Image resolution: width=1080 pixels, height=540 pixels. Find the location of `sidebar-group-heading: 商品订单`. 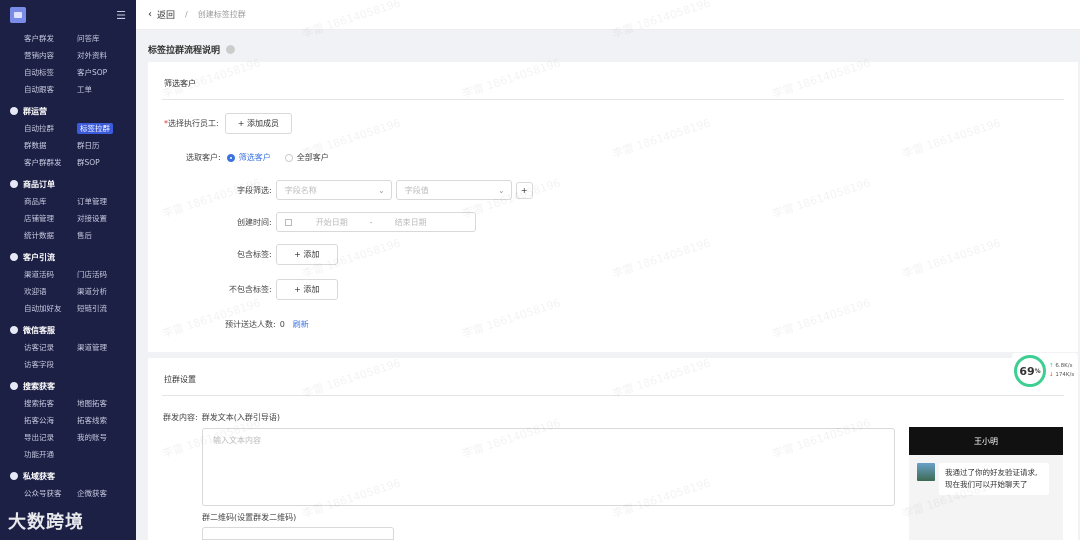

sidebar-group-heading: 商品订单 is located at coordinates (68, 184).